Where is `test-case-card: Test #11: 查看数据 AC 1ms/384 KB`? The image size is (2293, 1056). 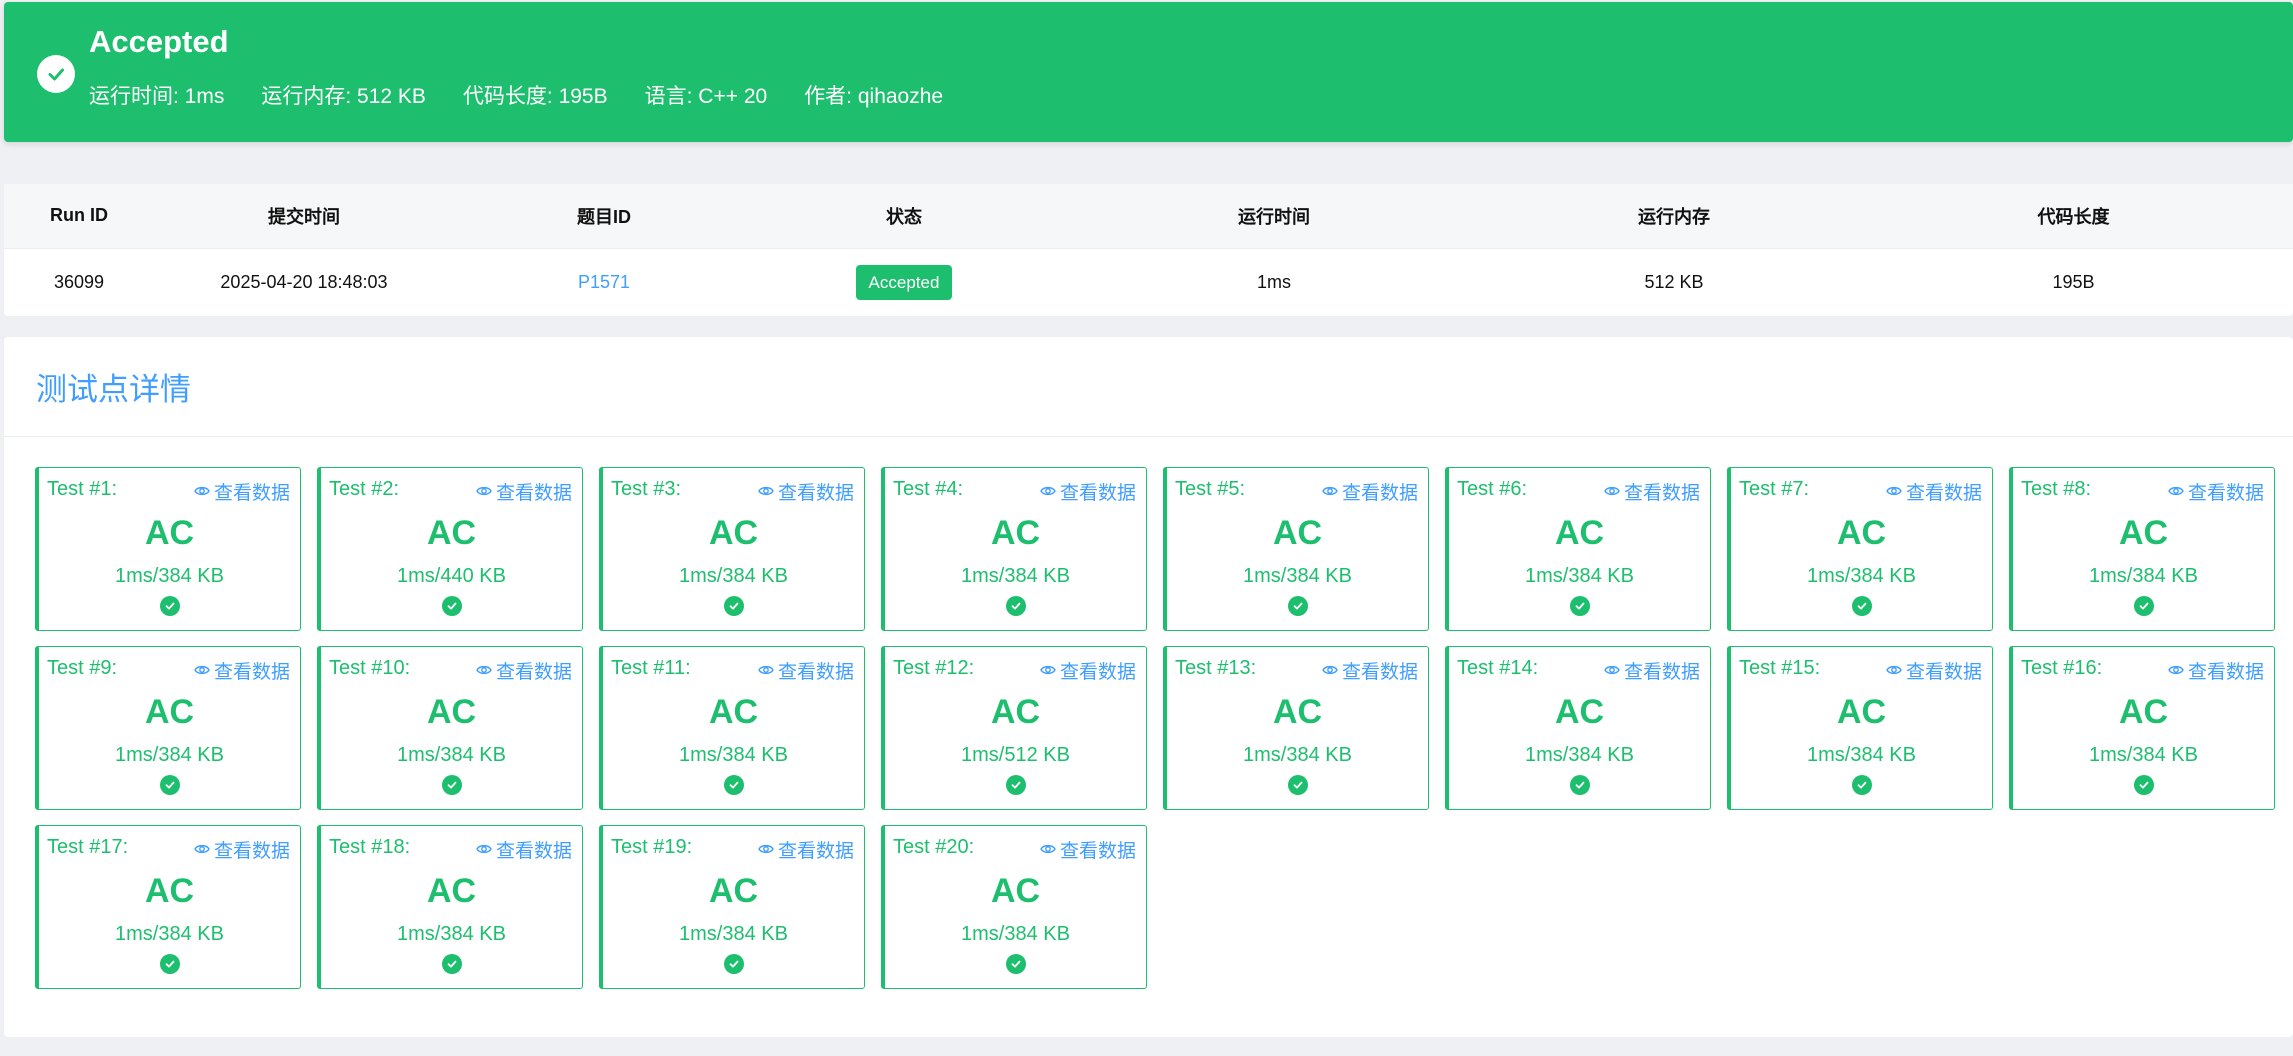
test-case-card: Test #11: 查看数据 AC 1ms/384 KB is located at coordinates (732, 728).